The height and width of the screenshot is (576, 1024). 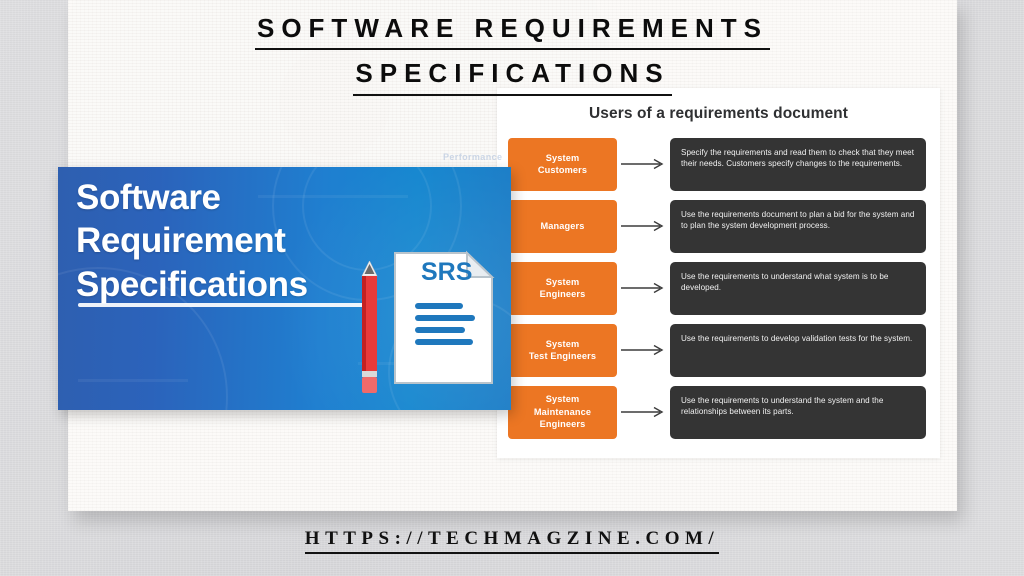 What do you see at coordinates (562, 294) in the screenshot?
I see `role-label-line-2: Engineers` at bounding box center [562, 294].